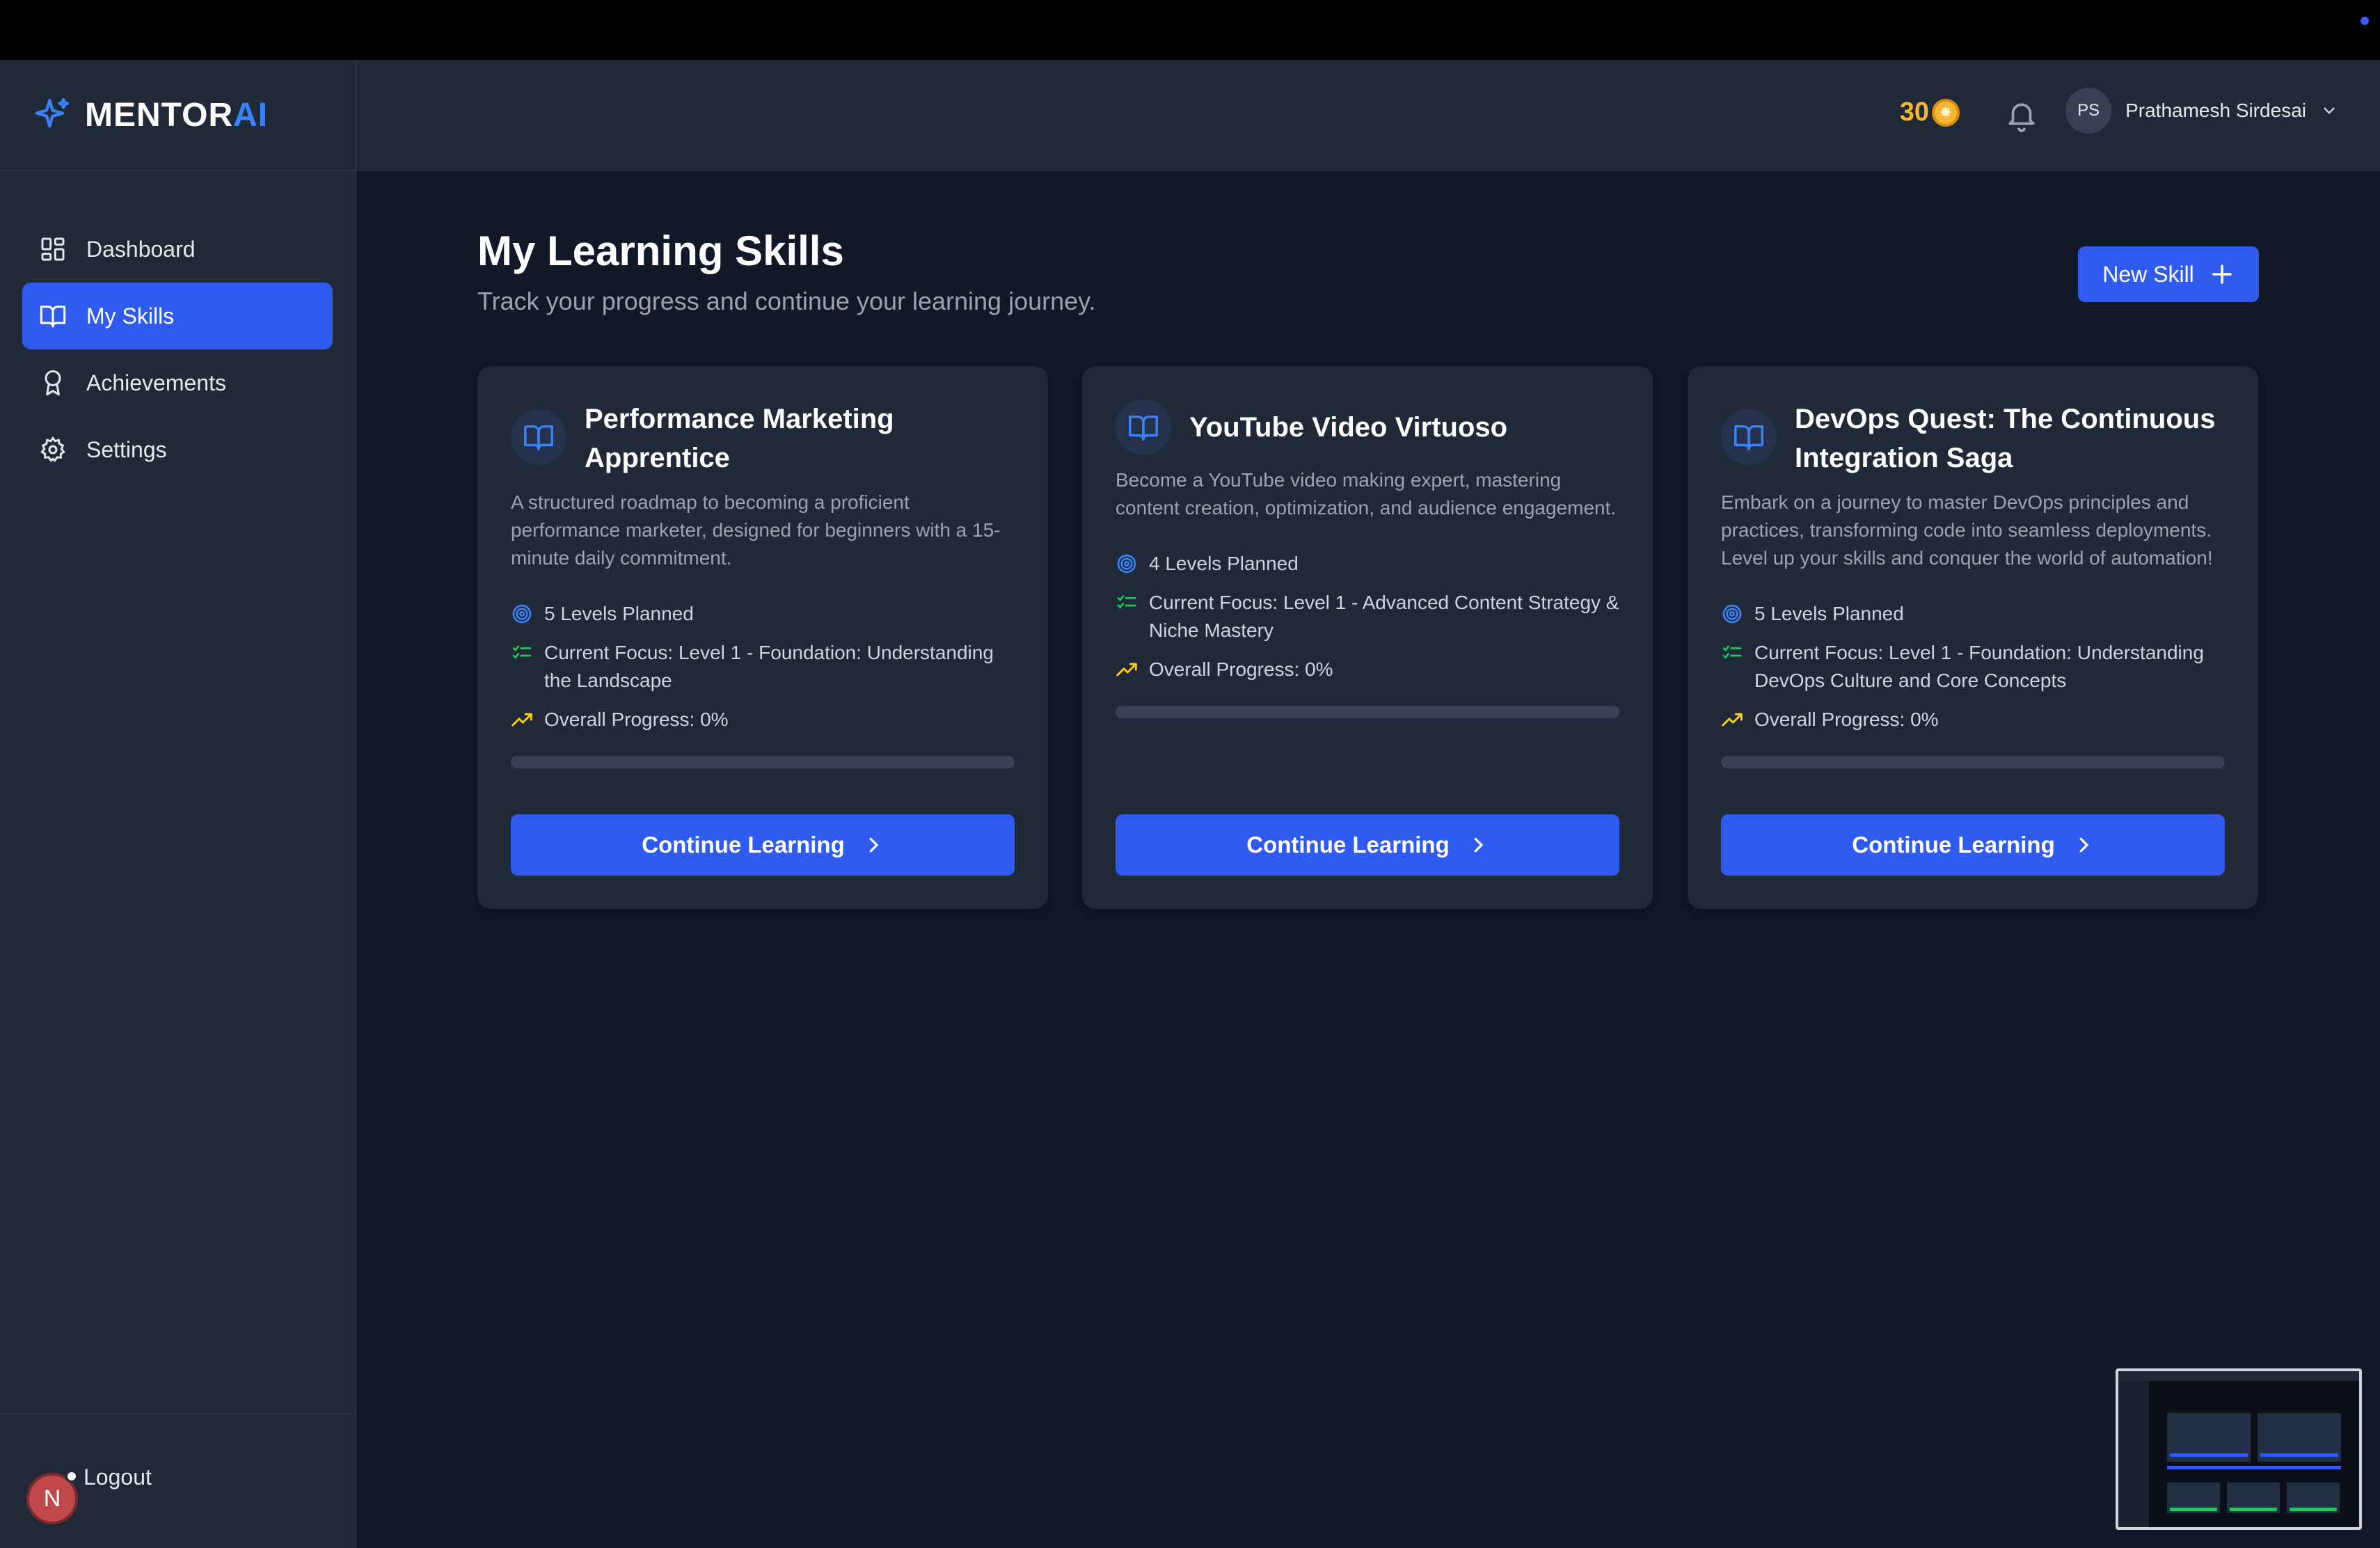 This screenshot has width=2380, height=1548. Describe the element at coordinates (1241, 669) in the screenshot. I see `progress-text: Overall Progress: 0%` at that location.